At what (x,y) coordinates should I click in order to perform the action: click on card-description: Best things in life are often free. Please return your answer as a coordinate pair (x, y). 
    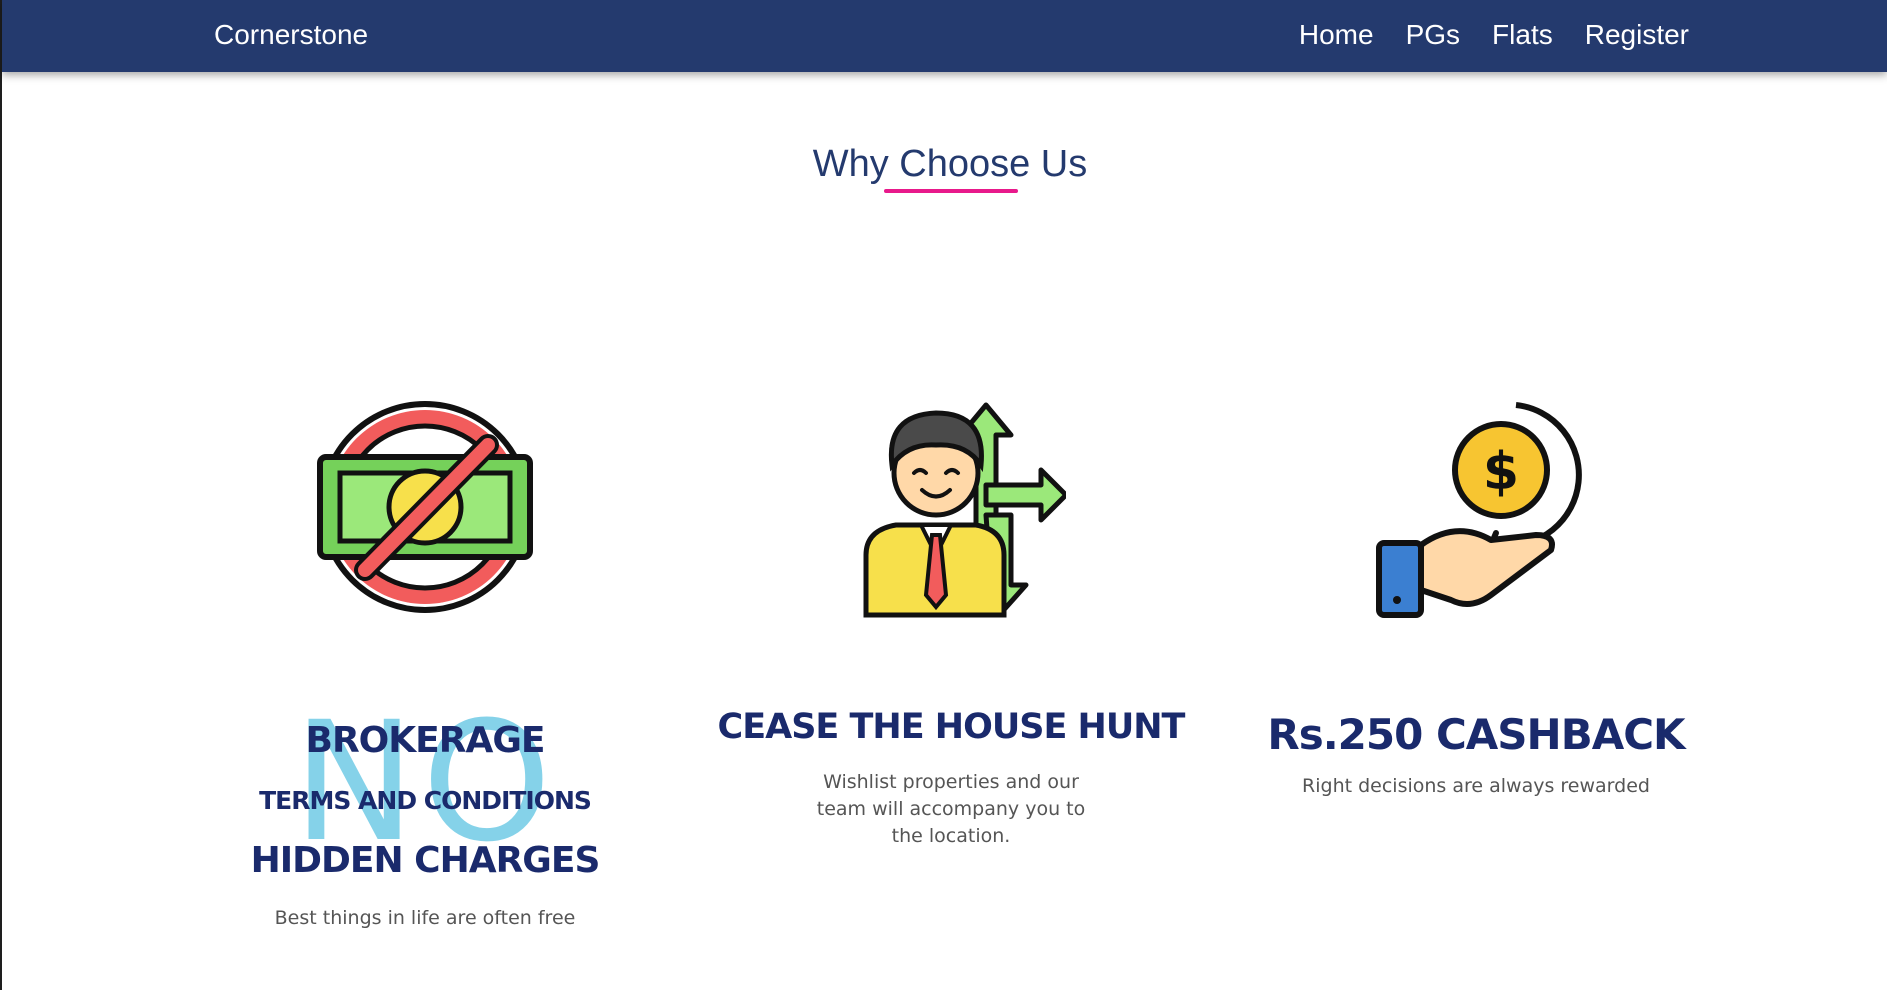
    Looking at the image, I should click on (425, 918).